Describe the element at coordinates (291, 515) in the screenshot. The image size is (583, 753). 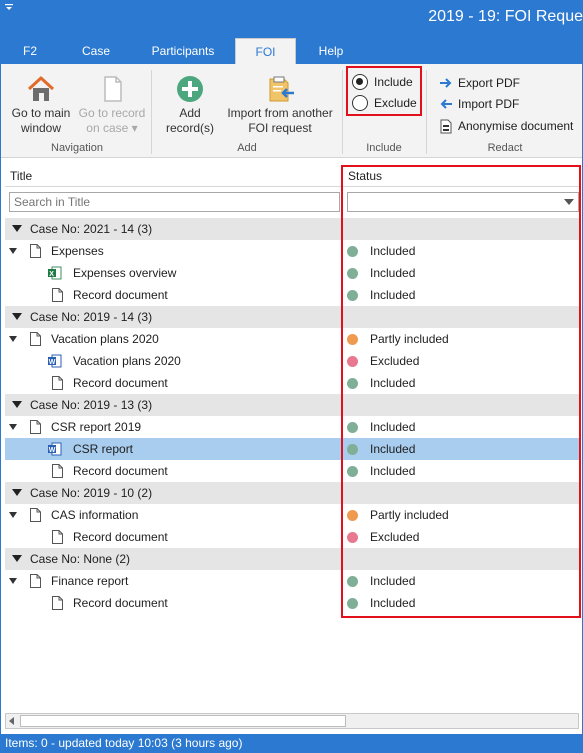
I see `record-row: CAS information Partly included` at that location.